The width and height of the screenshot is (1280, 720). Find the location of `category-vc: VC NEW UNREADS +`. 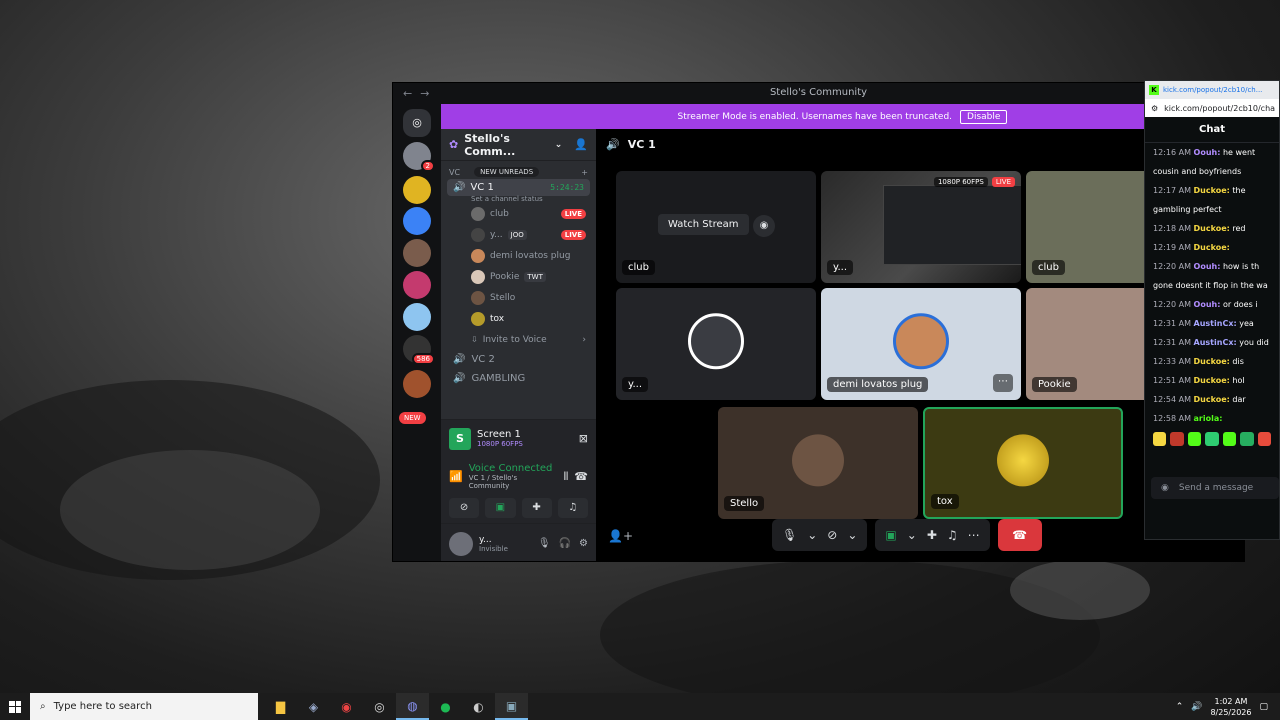

category-vc: VC NEW UNREADS + is located at coordinates (518, 172).